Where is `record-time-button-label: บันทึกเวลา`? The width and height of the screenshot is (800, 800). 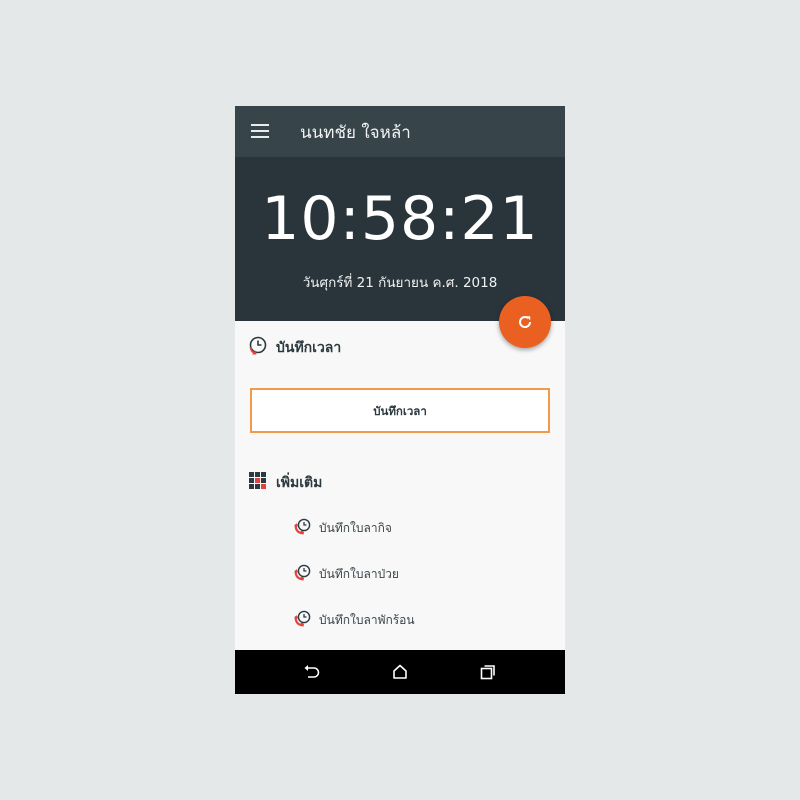 record-time-button-label: บันทึกเวลา is located at coordinates (400, 411).